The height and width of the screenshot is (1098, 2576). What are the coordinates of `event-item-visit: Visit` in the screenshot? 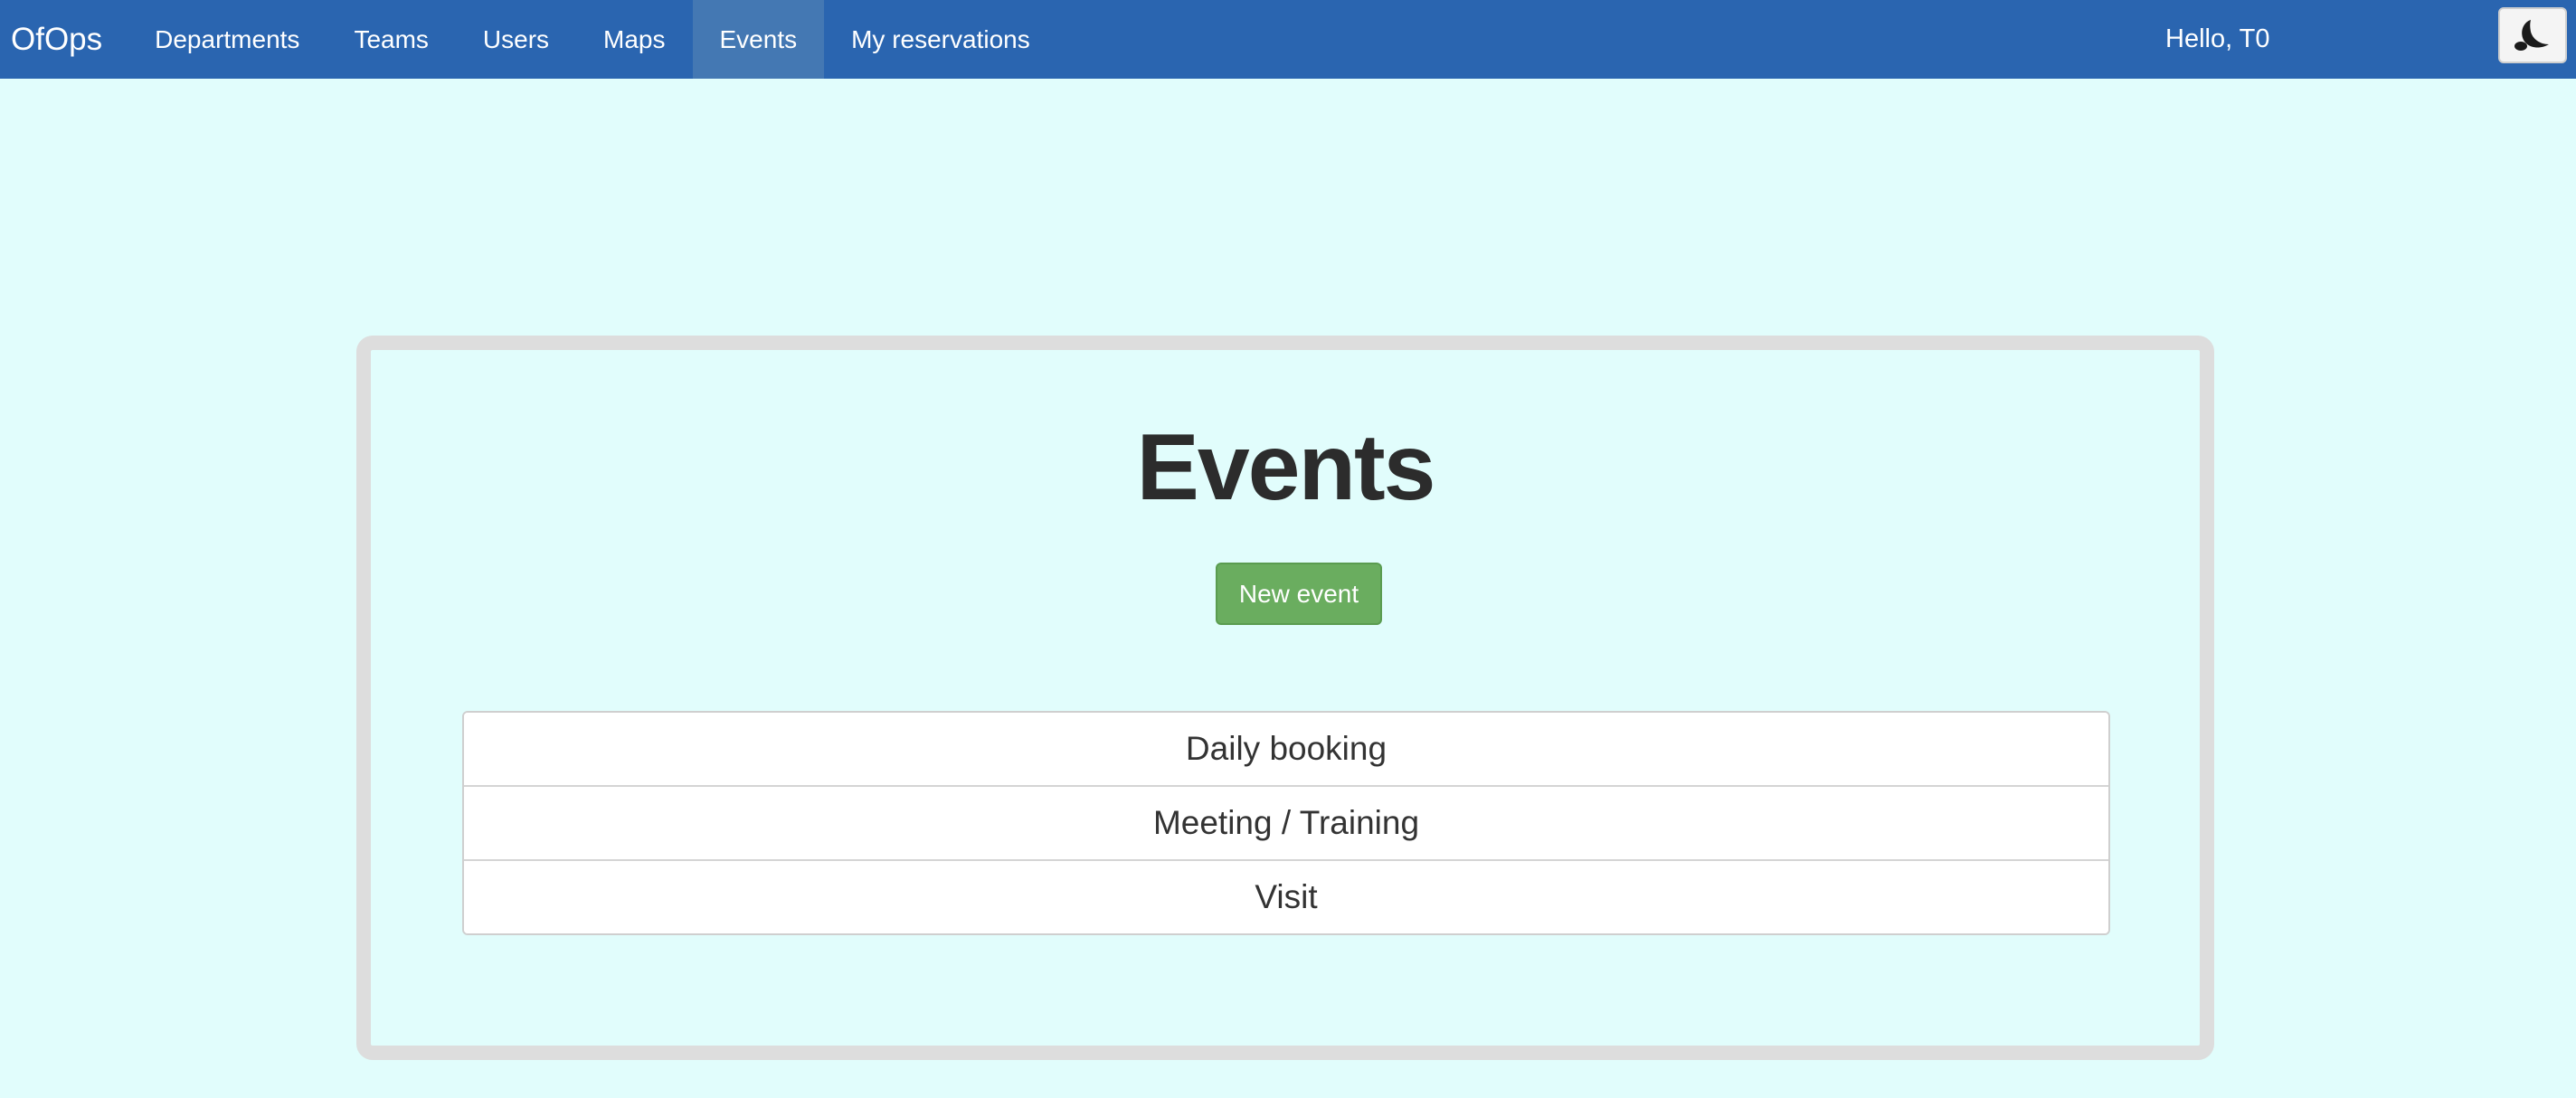 It's located at (1286, 897).